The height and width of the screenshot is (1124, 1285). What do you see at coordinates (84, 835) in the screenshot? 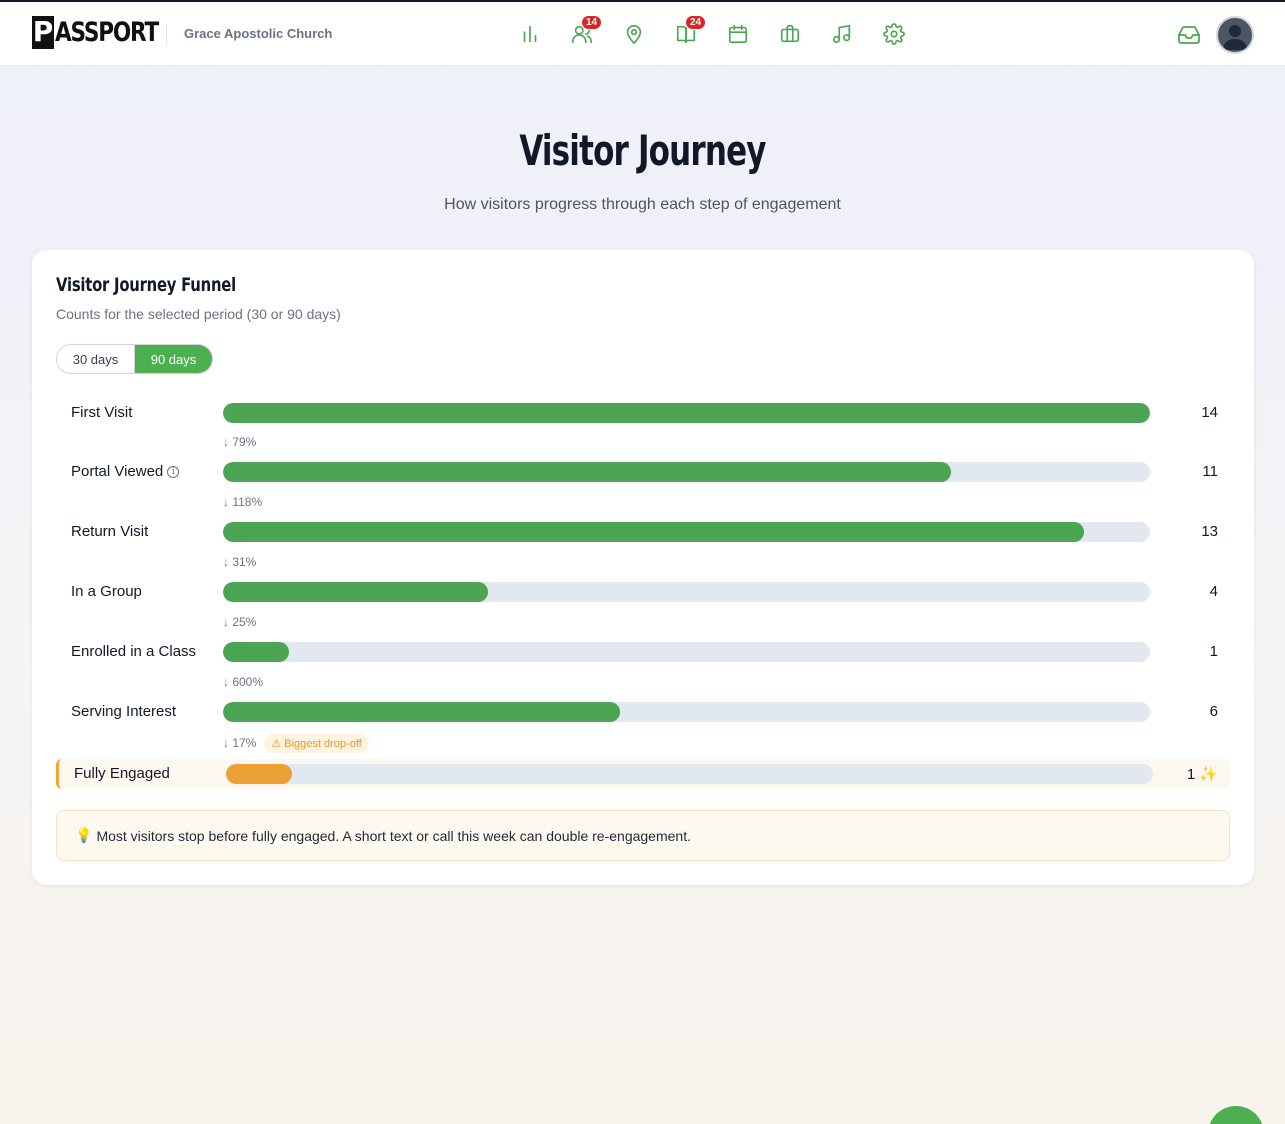
I see `lightbulb-icon: 💡` at bounding box center [84, 835].